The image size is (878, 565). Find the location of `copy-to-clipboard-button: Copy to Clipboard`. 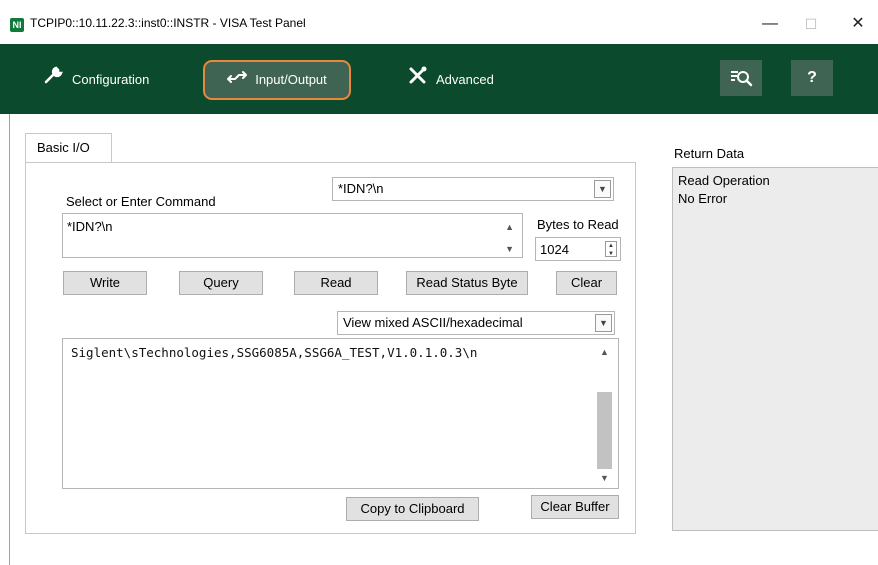

copy-to-clipboard-button: Copy to Clipboard is located at coordinates (412, 509).